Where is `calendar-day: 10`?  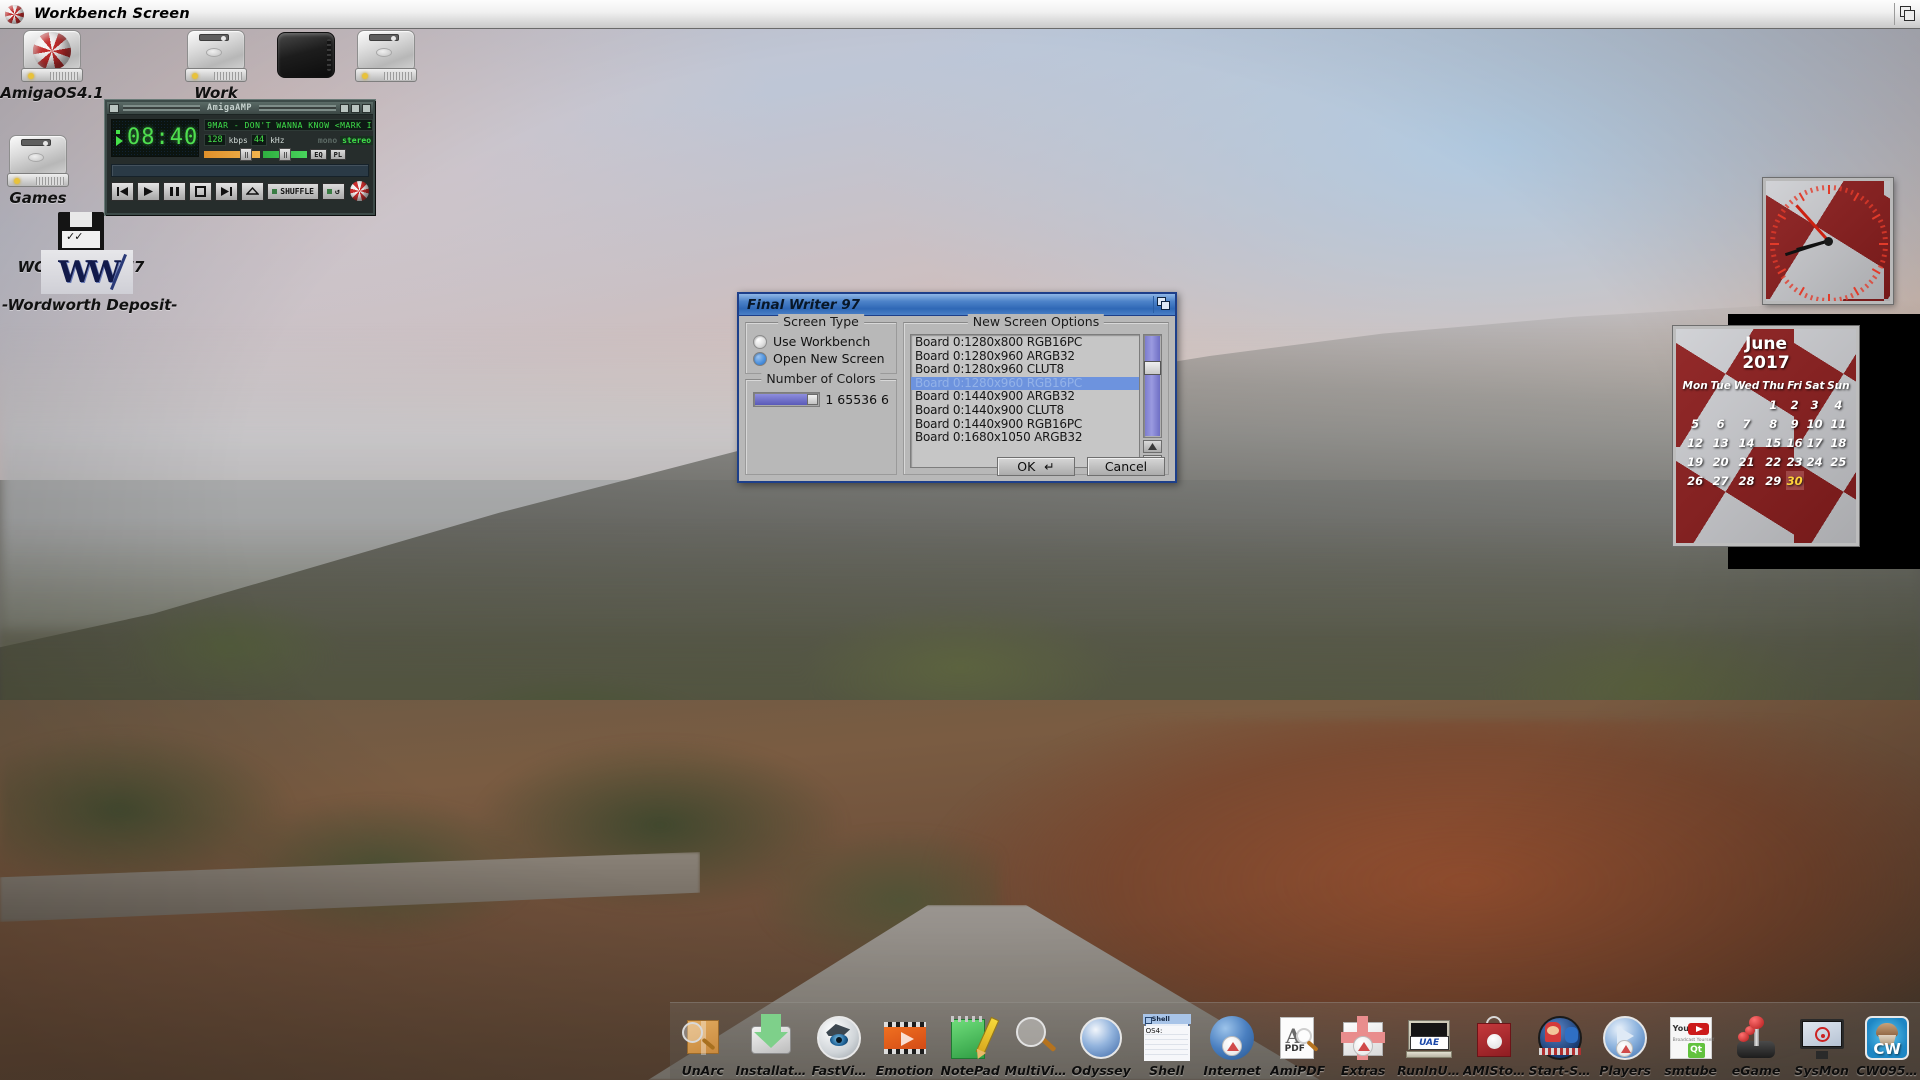 calendar-day: 10 is located at coordinates (1815, 423).